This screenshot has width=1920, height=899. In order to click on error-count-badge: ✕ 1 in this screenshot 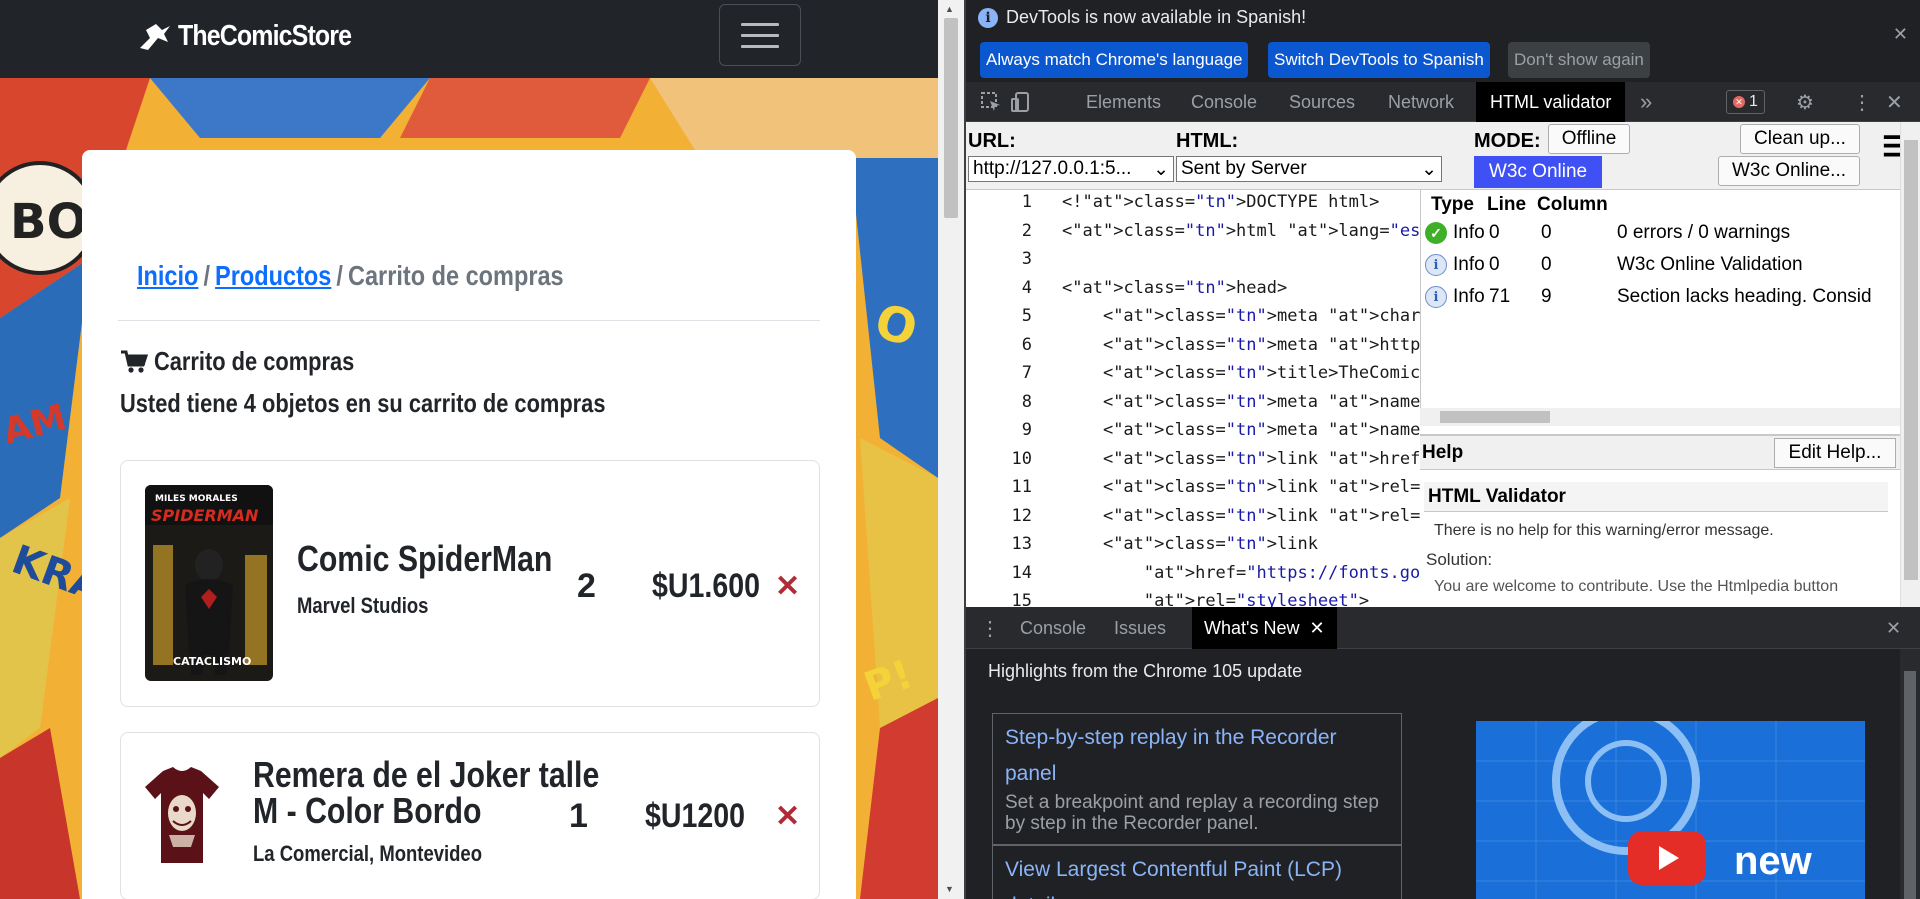, I will do `click(1745, 102)`.